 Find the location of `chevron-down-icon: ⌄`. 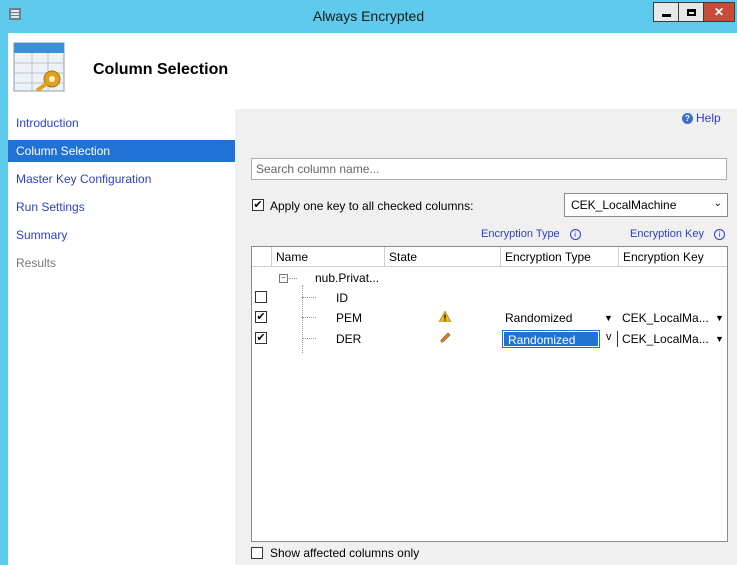

chevron-down-icon: ⌄ is located at coordinates (717, 203).